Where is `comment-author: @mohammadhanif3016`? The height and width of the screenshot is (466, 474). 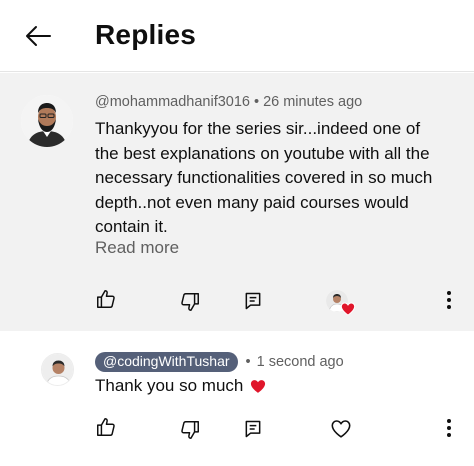
comment-author: @mohammadhanif3016 is located at coordinates (172, 102).